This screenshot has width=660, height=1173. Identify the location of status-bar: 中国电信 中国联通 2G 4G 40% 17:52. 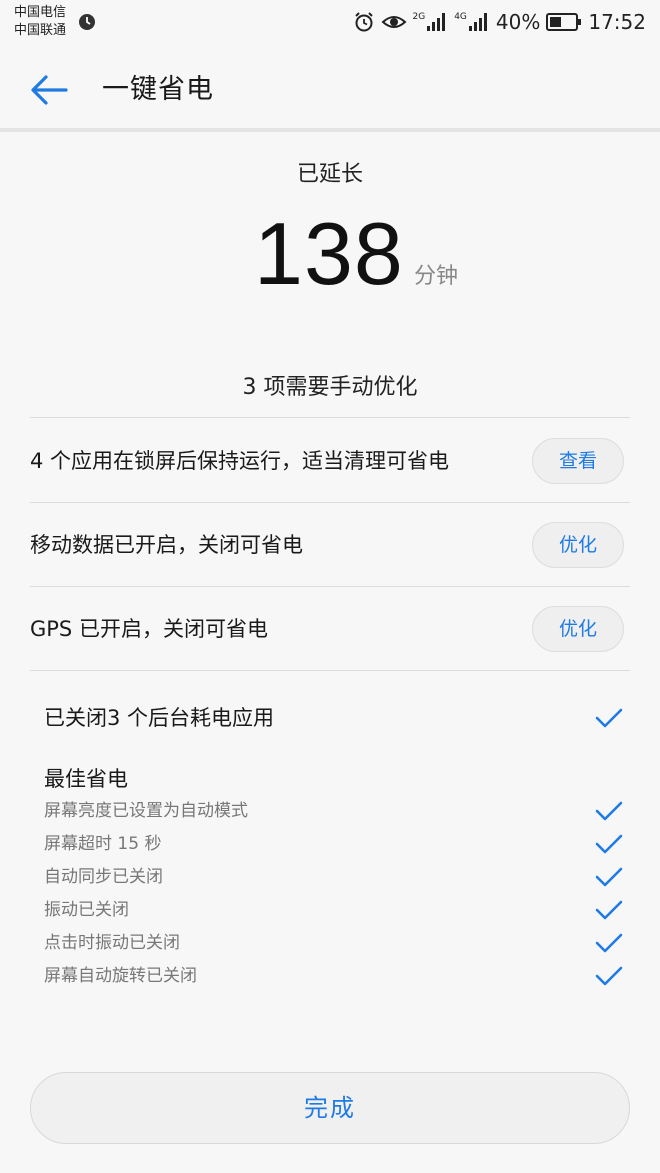
(330, 23).